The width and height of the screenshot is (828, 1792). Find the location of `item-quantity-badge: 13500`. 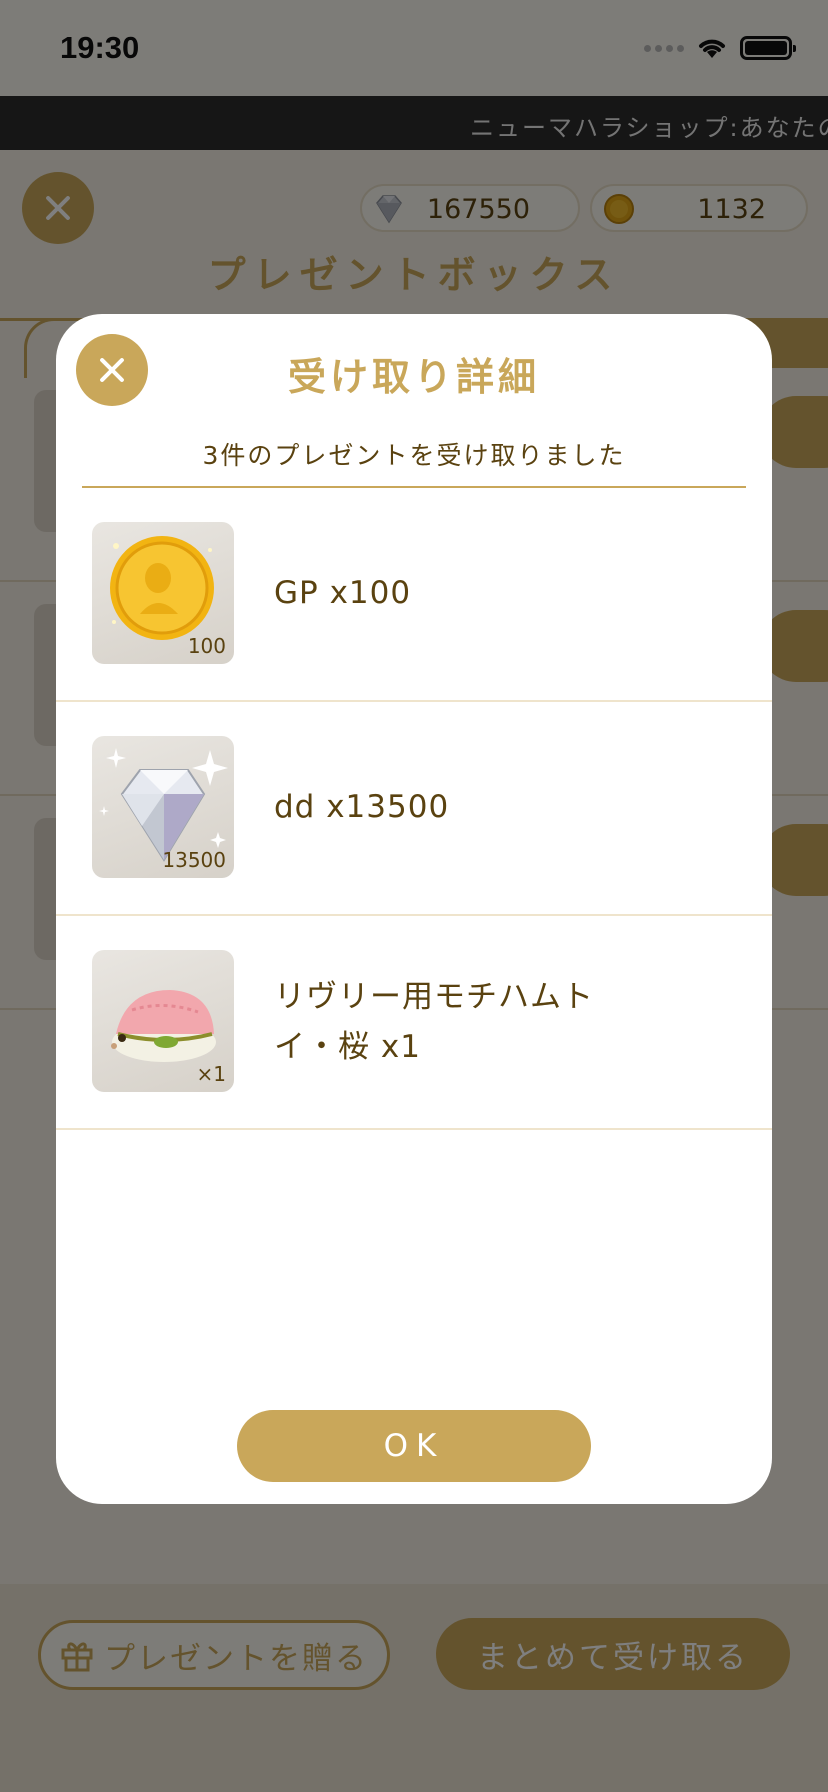

item-quantity-badge: 13500 is located at coordinates (194, 860).